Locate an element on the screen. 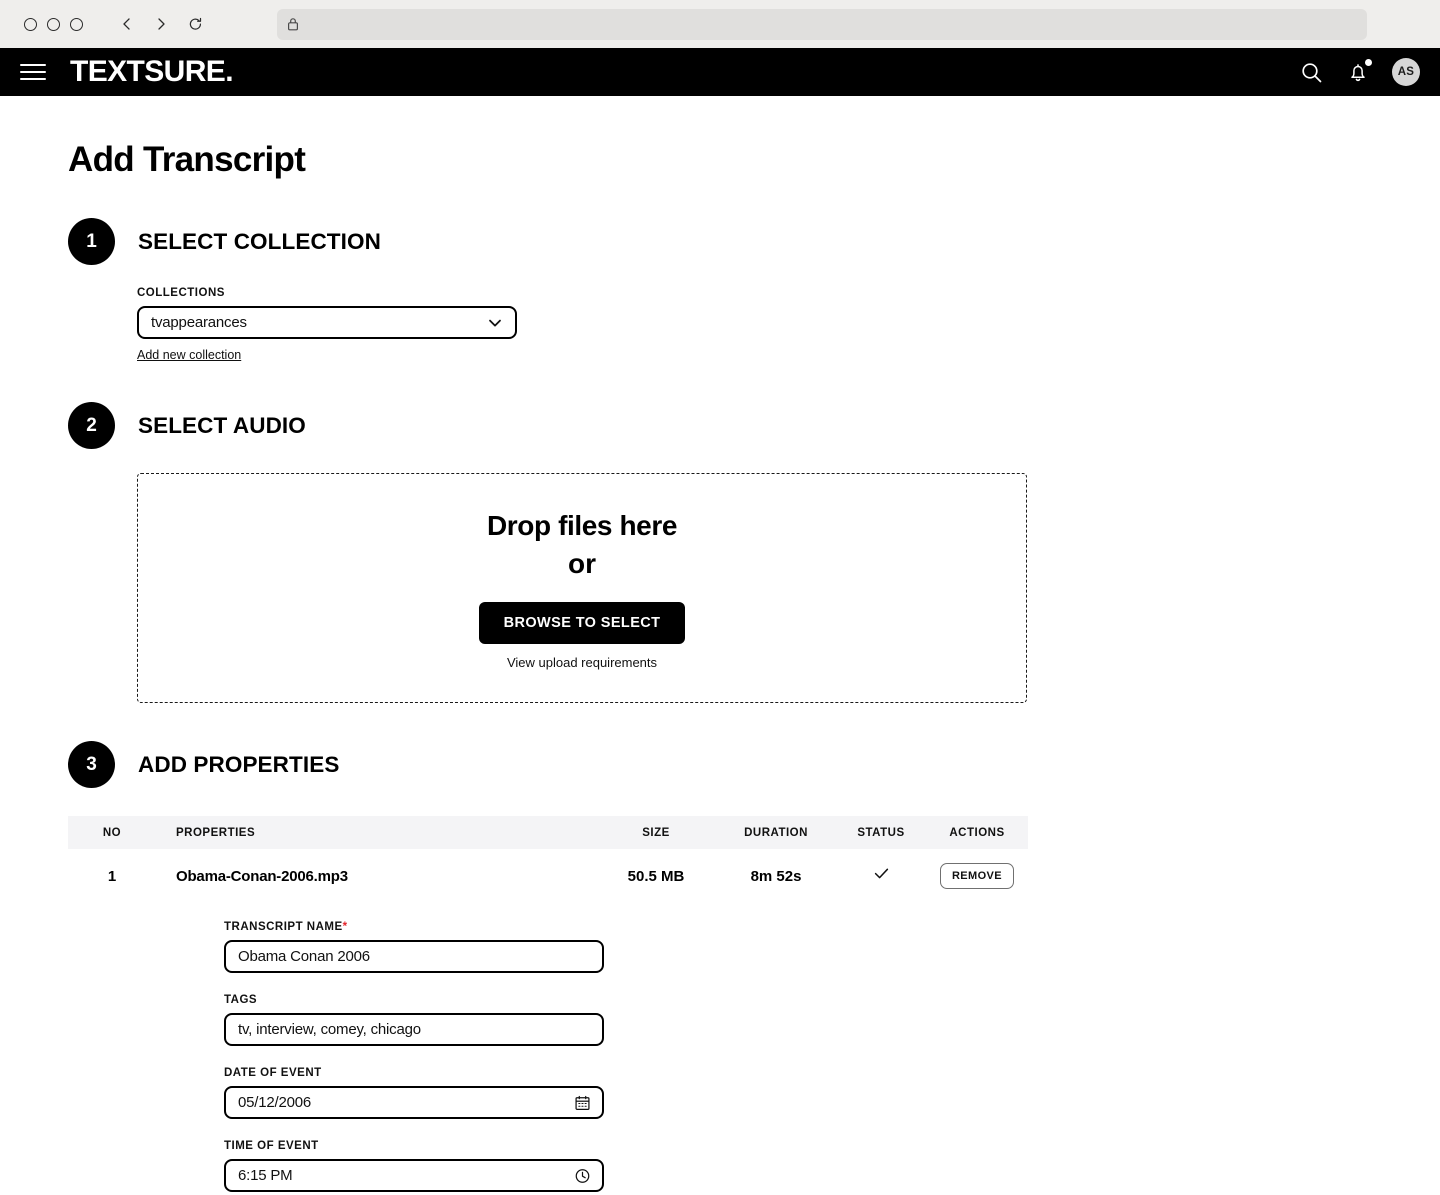 This screenshot has height=1195, width=1440. transcript-name-group: TRANSCRIPT NAME* Obama Conan 2006 is located at coordinates (626, 947).